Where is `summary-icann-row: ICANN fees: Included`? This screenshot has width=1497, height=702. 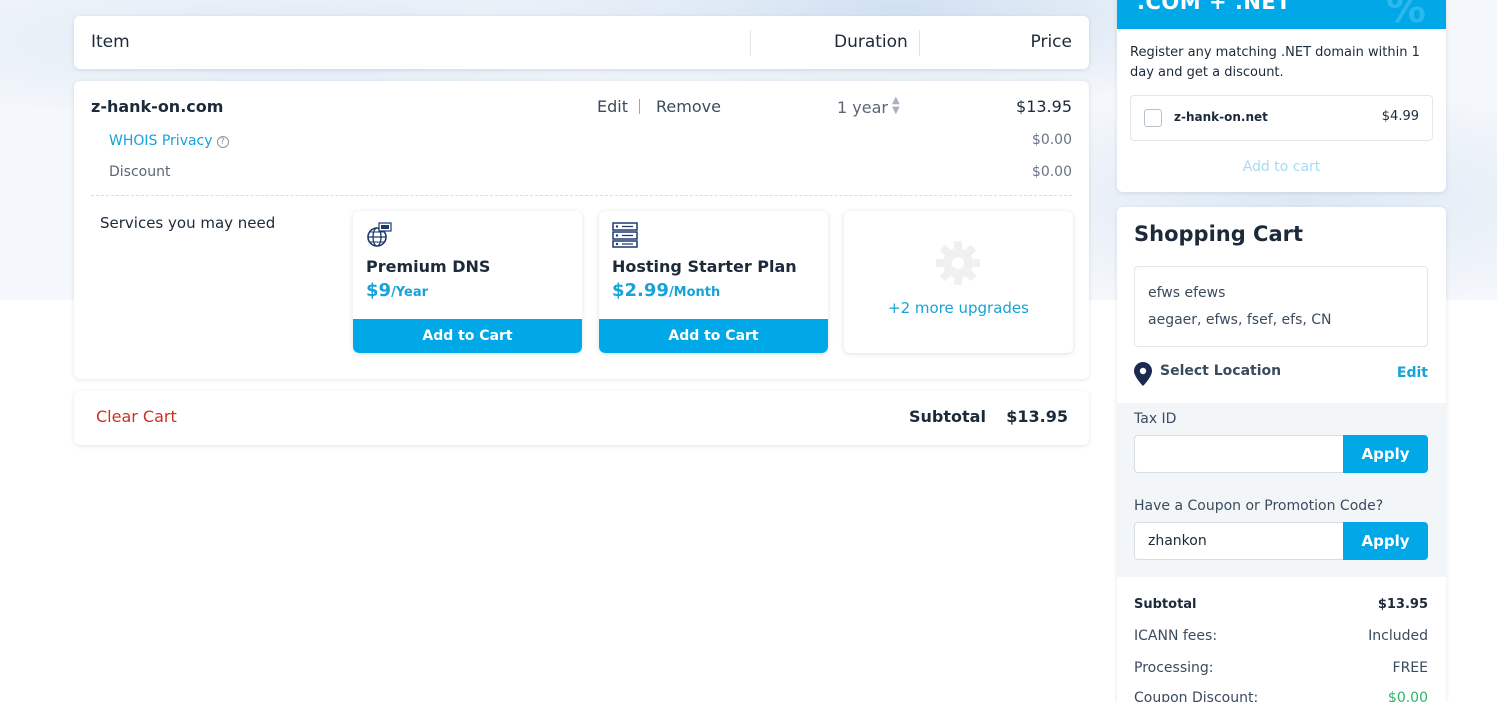 summary-icann-row: ICANN fees: Included is located at coordinates (1281, 636).